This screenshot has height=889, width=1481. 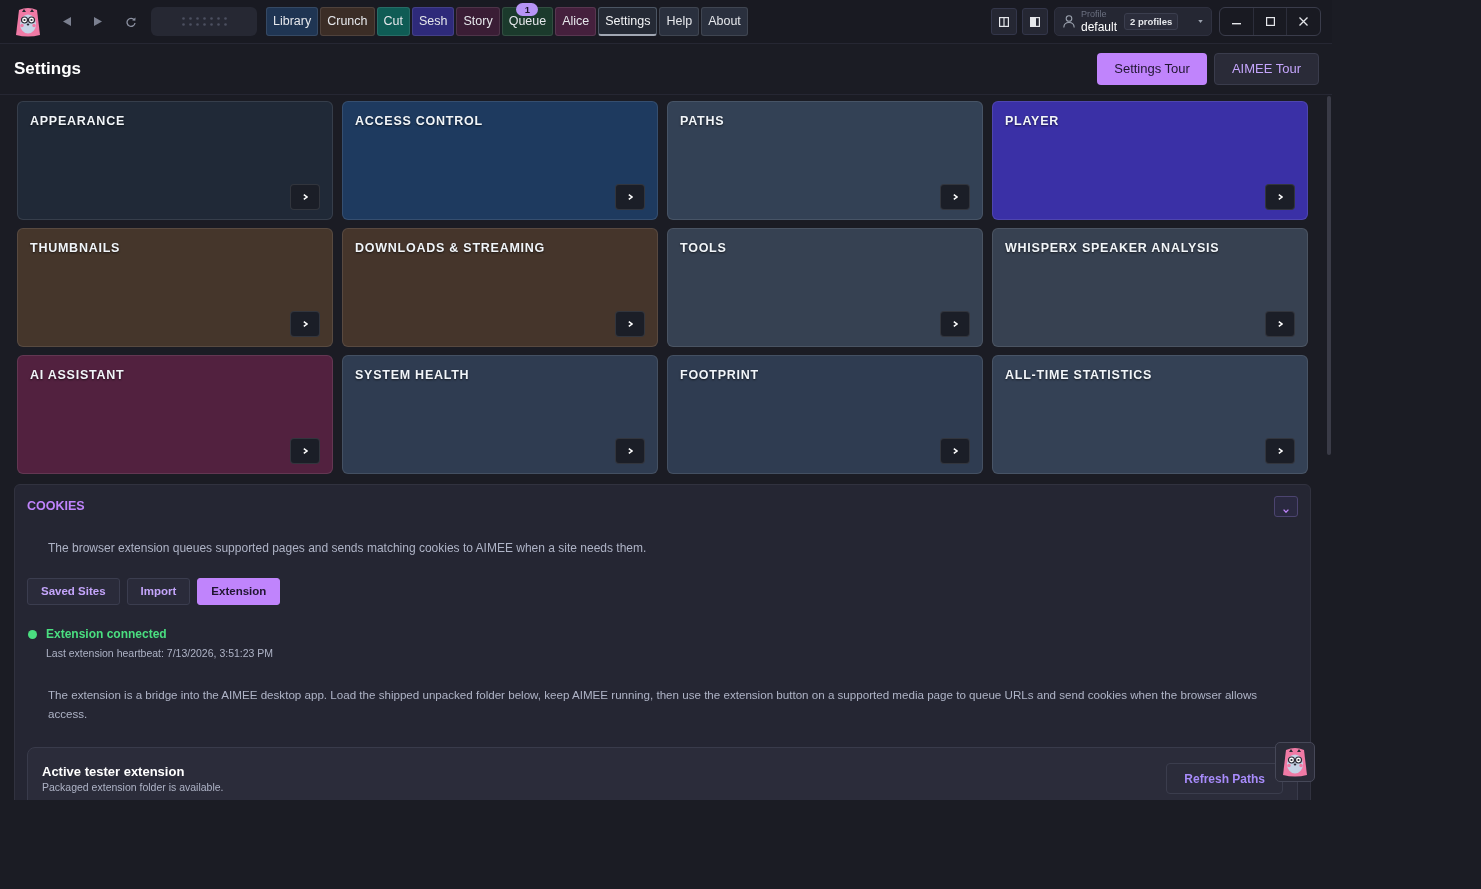 What do you see at coordinates (1112, 248) in the screenshot?
I see `card-title: WHISPERX SPEAKER ANALYSIS` at bounding box center [1112, 248].